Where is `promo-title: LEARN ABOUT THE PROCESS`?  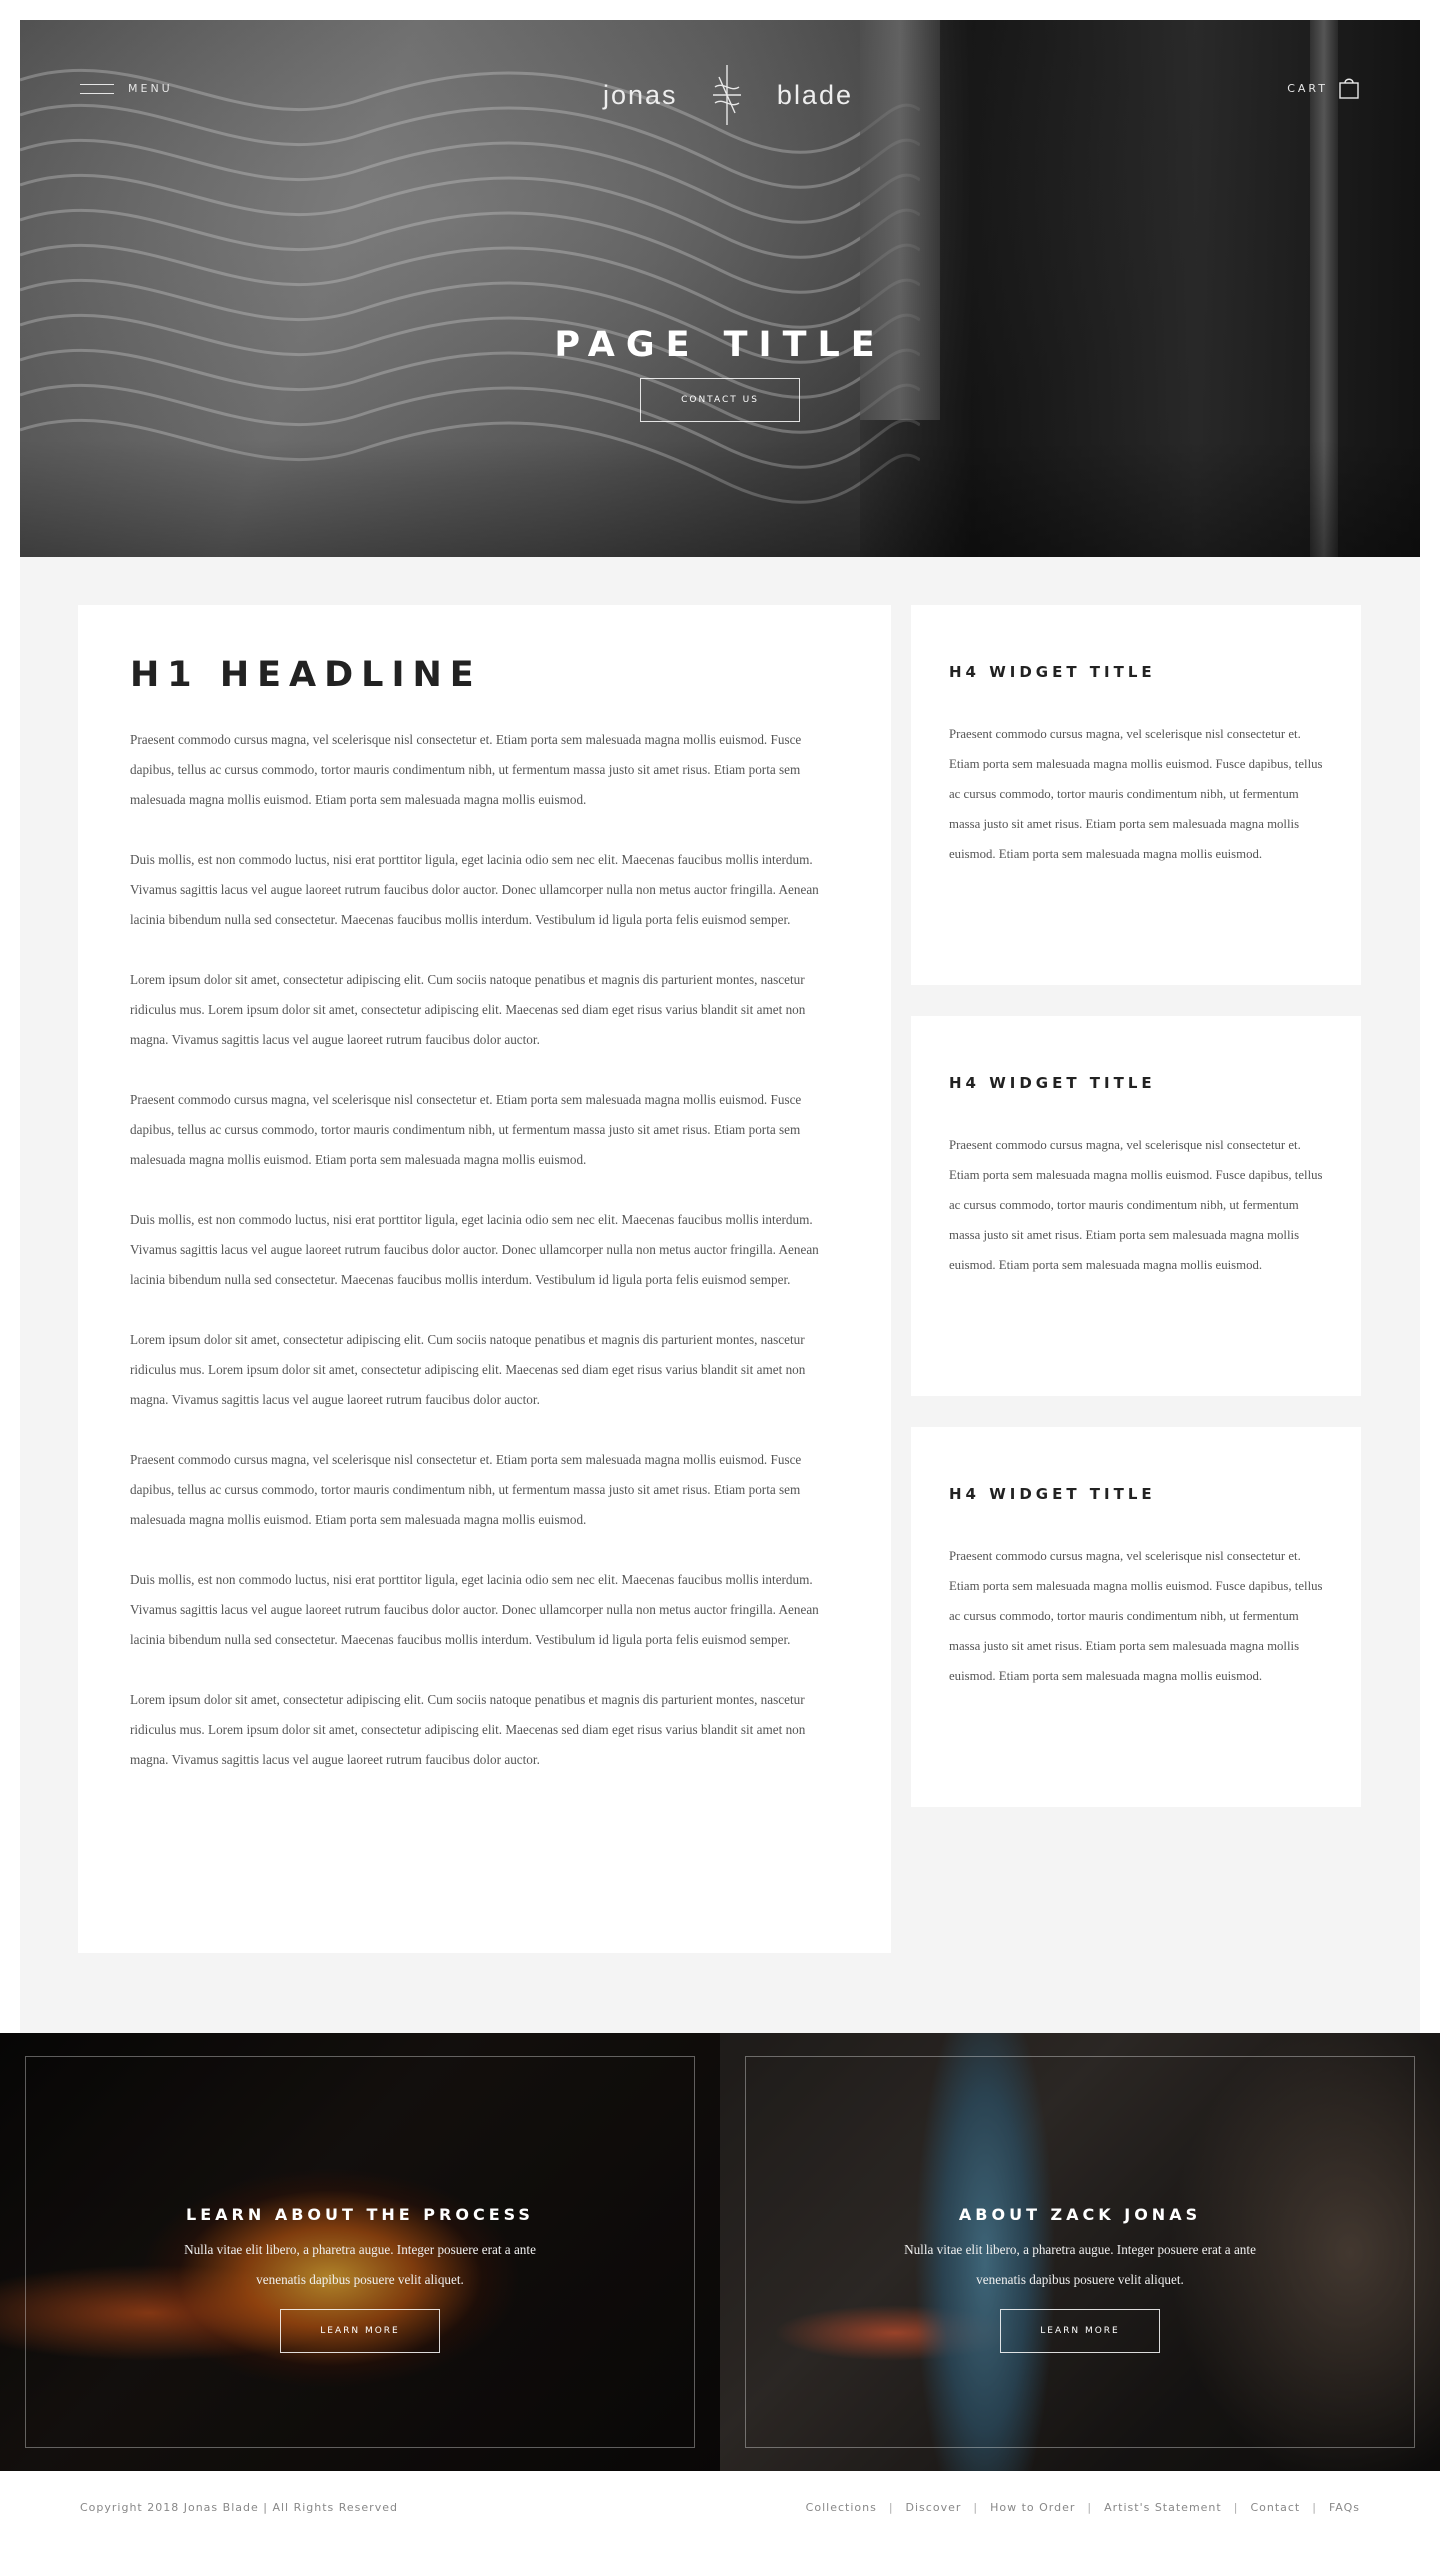
promo-title: LEARN ABOUT THE PROCESS is located at coordinates (360, 2214).